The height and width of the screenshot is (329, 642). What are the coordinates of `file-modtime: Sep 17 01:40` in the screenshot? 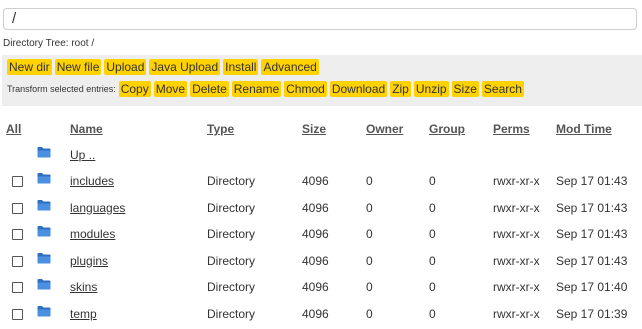 It's located at (592, 287).